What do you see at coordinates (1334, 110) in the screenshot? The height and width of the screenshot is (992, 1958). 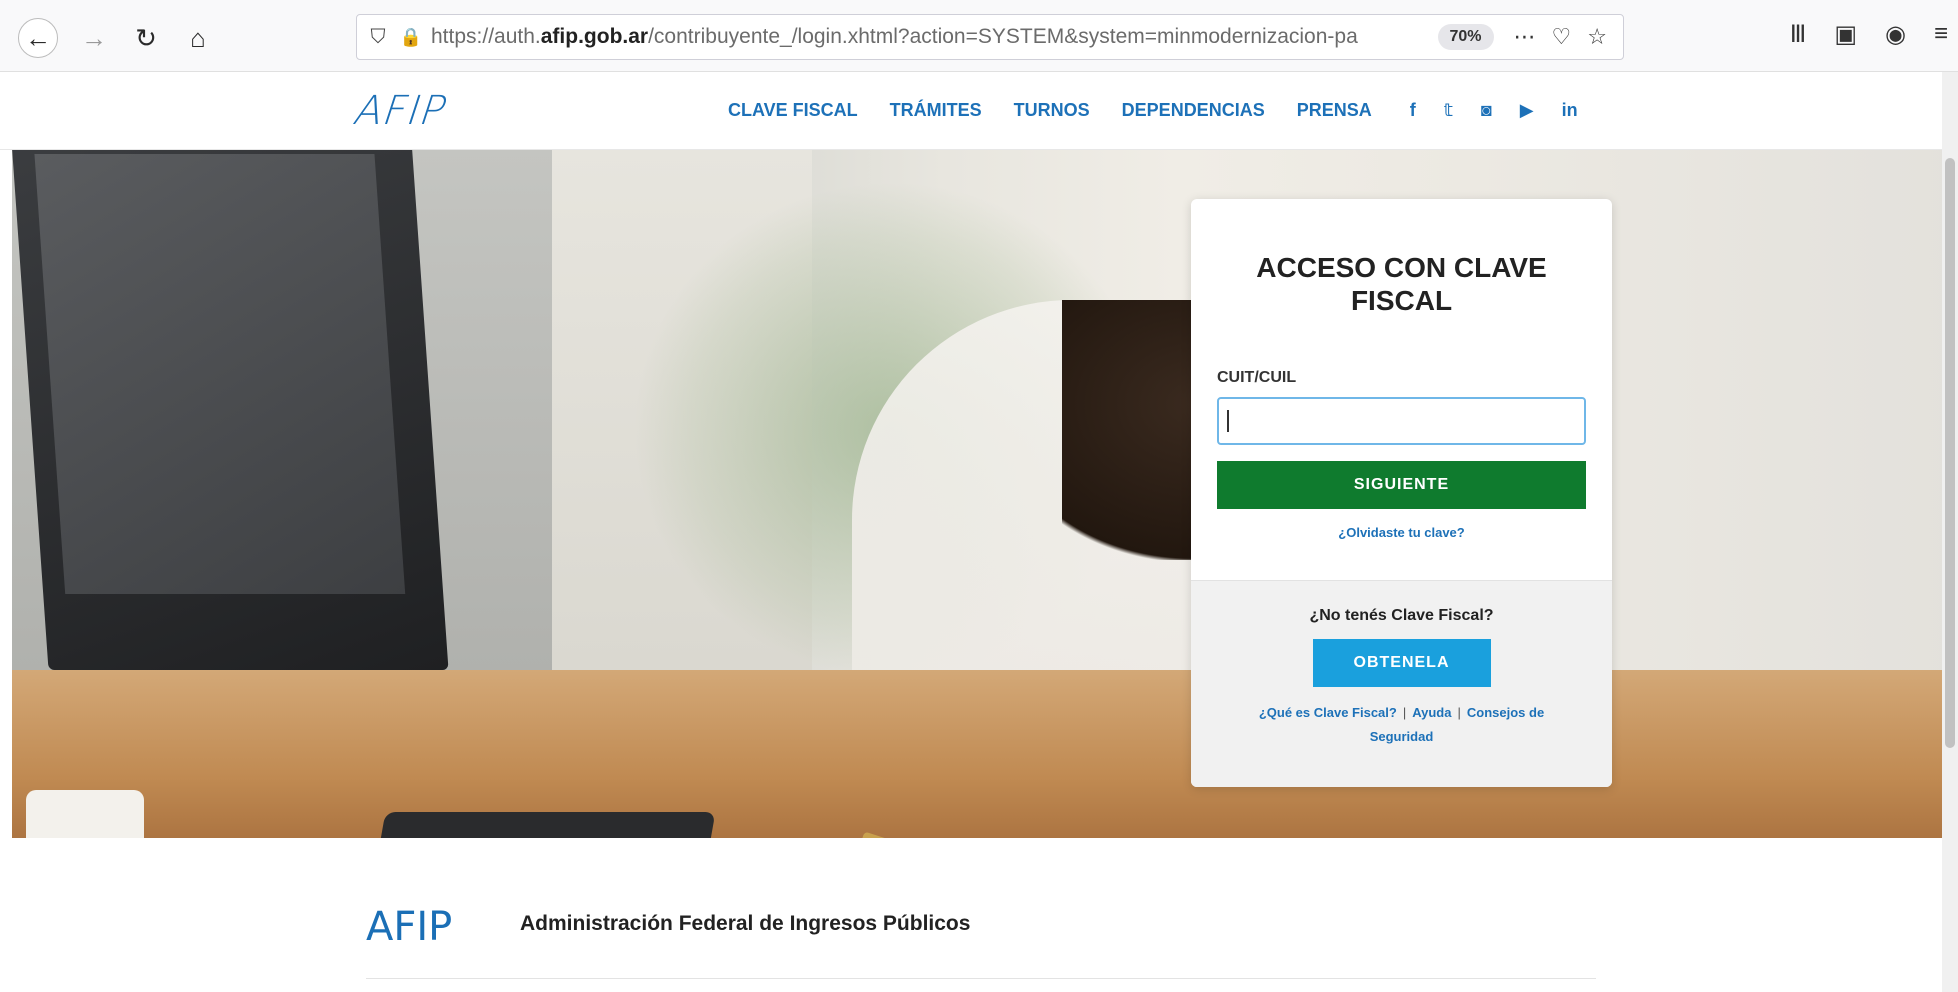 I see `nav-prensa: PRENSA` at bounding box center [1334, 110].